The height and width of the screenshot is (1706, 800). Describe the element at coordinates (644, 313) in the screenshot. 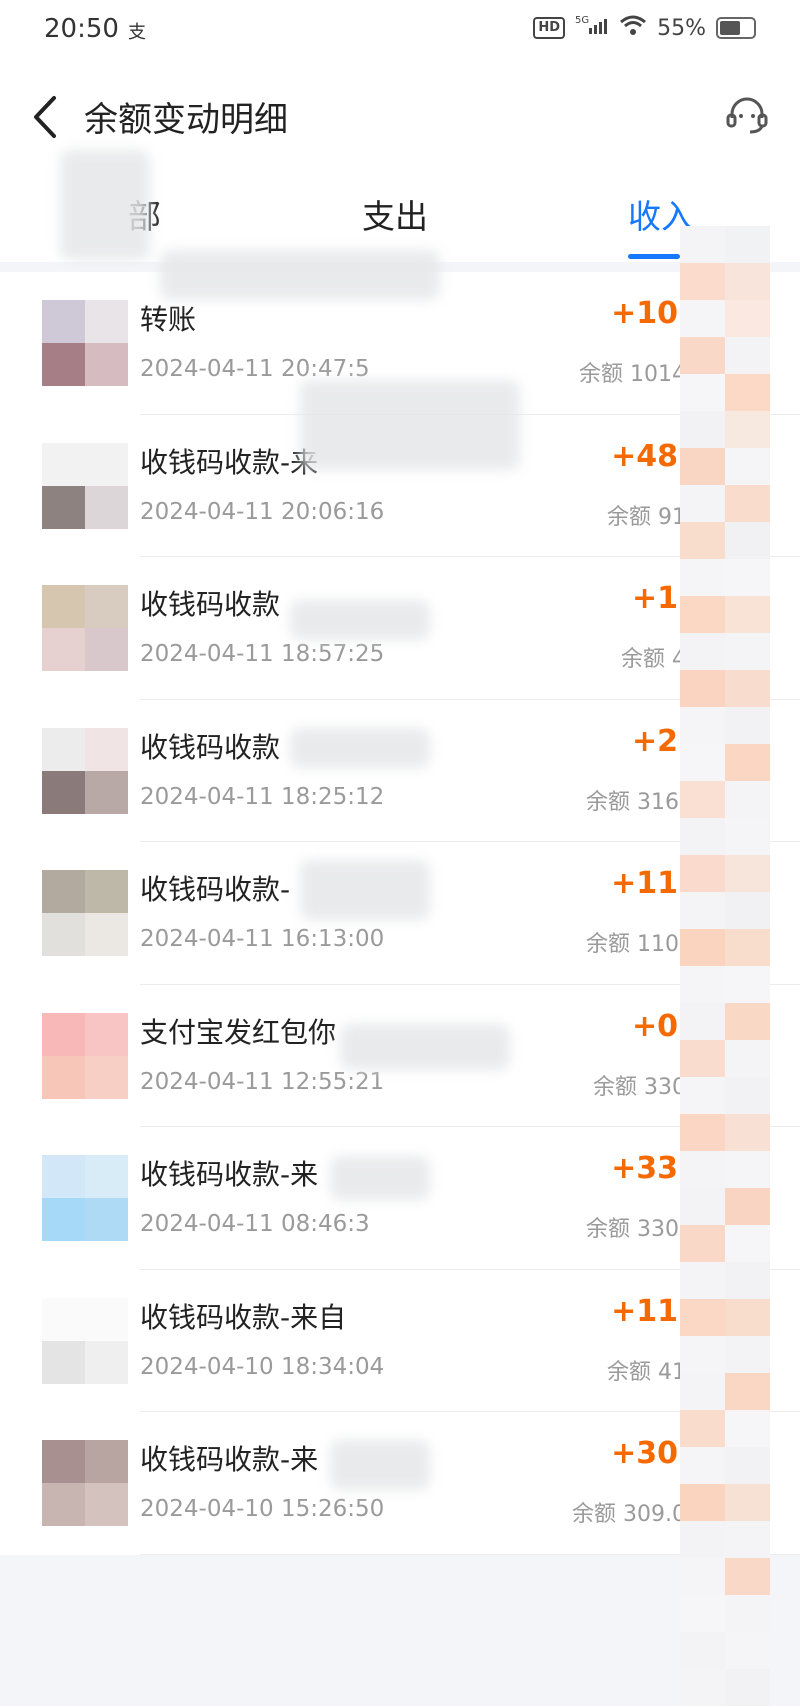

I see `transaction-amount: +10` at that location.